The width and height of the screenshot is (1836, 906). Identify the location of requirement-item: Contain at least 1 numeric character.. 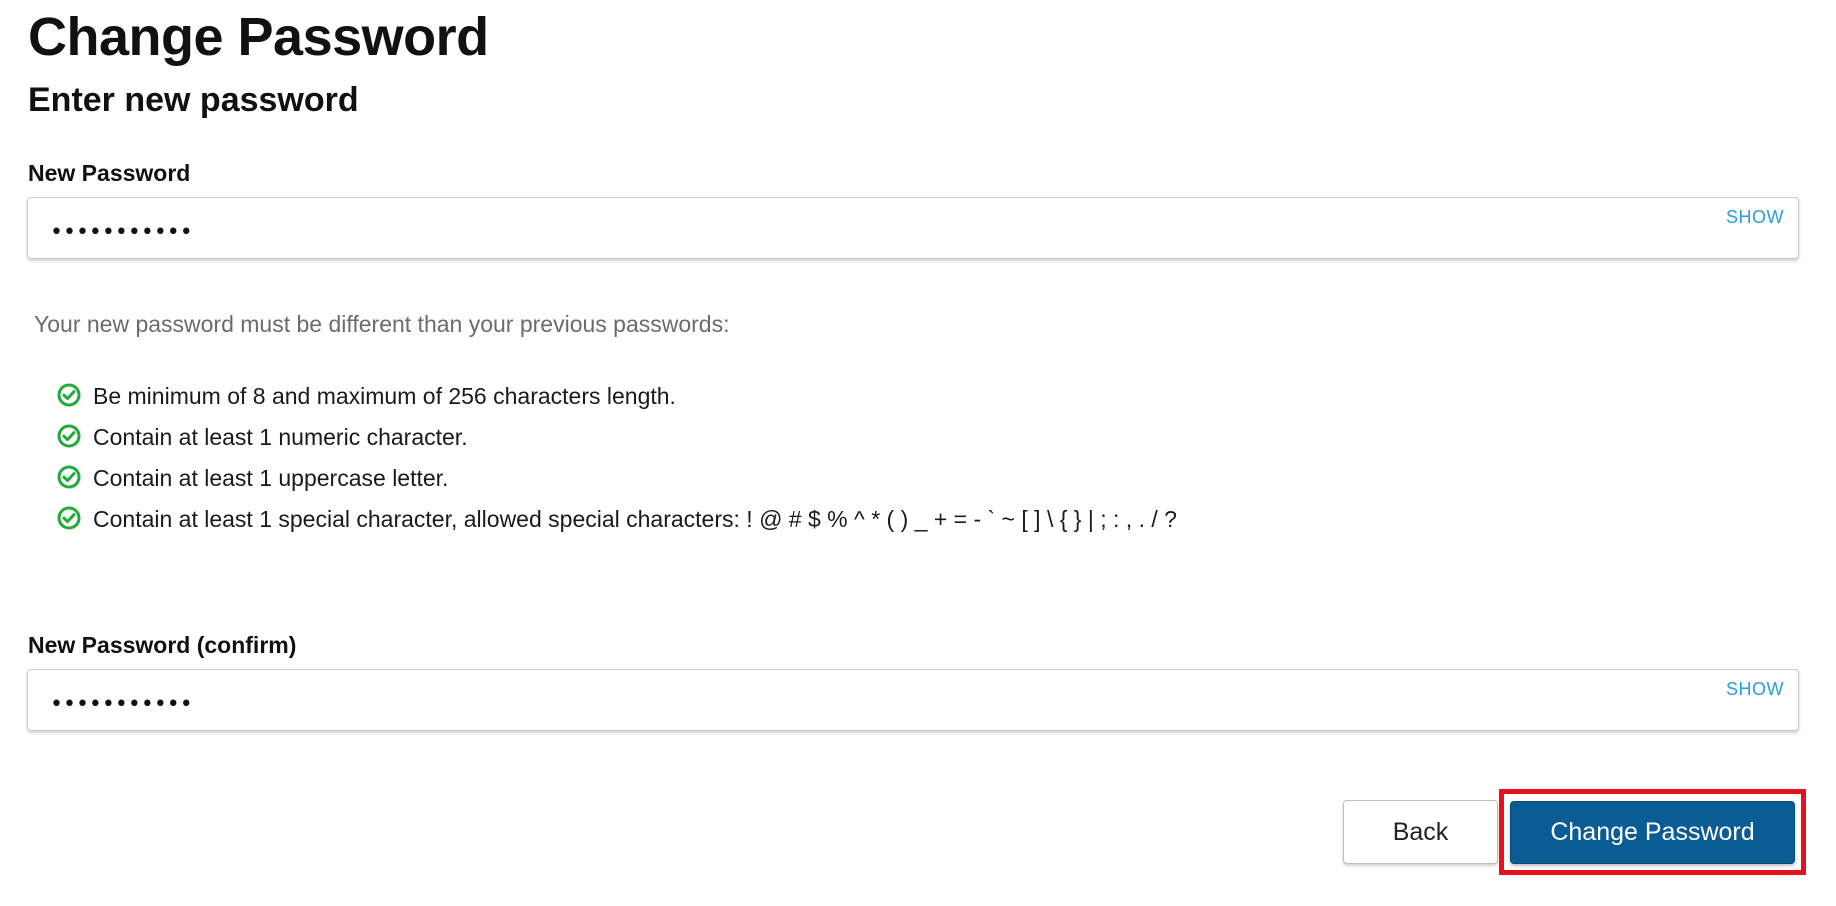
(616, 437).